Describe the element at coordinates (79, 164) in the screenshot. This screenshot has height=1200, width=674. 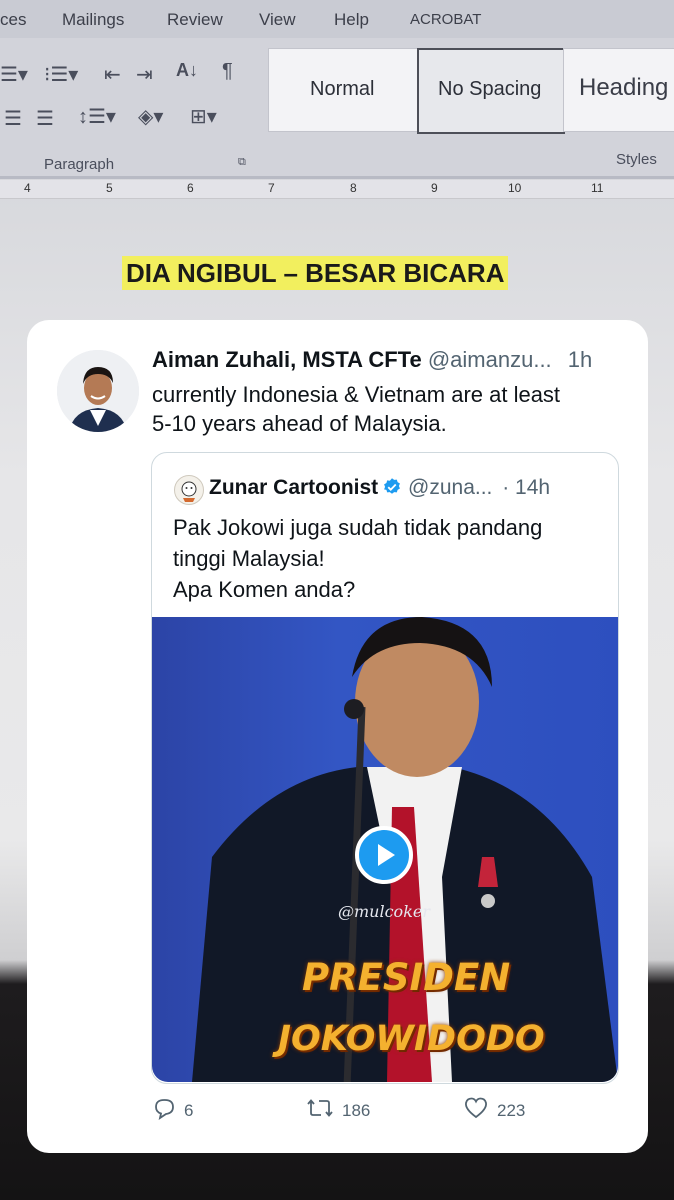
I see `paragraph-group-label: Paragraph` at that location.